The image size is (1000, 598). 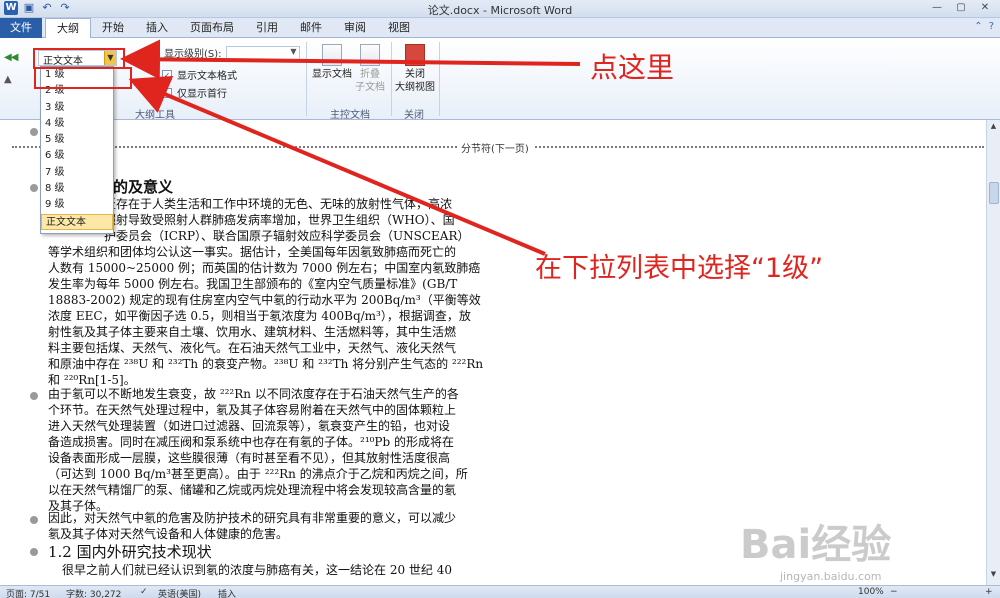 I want to click on baidu-watermark: Bai经验 jingyan.baidu.com, so click(x=815, y=547).